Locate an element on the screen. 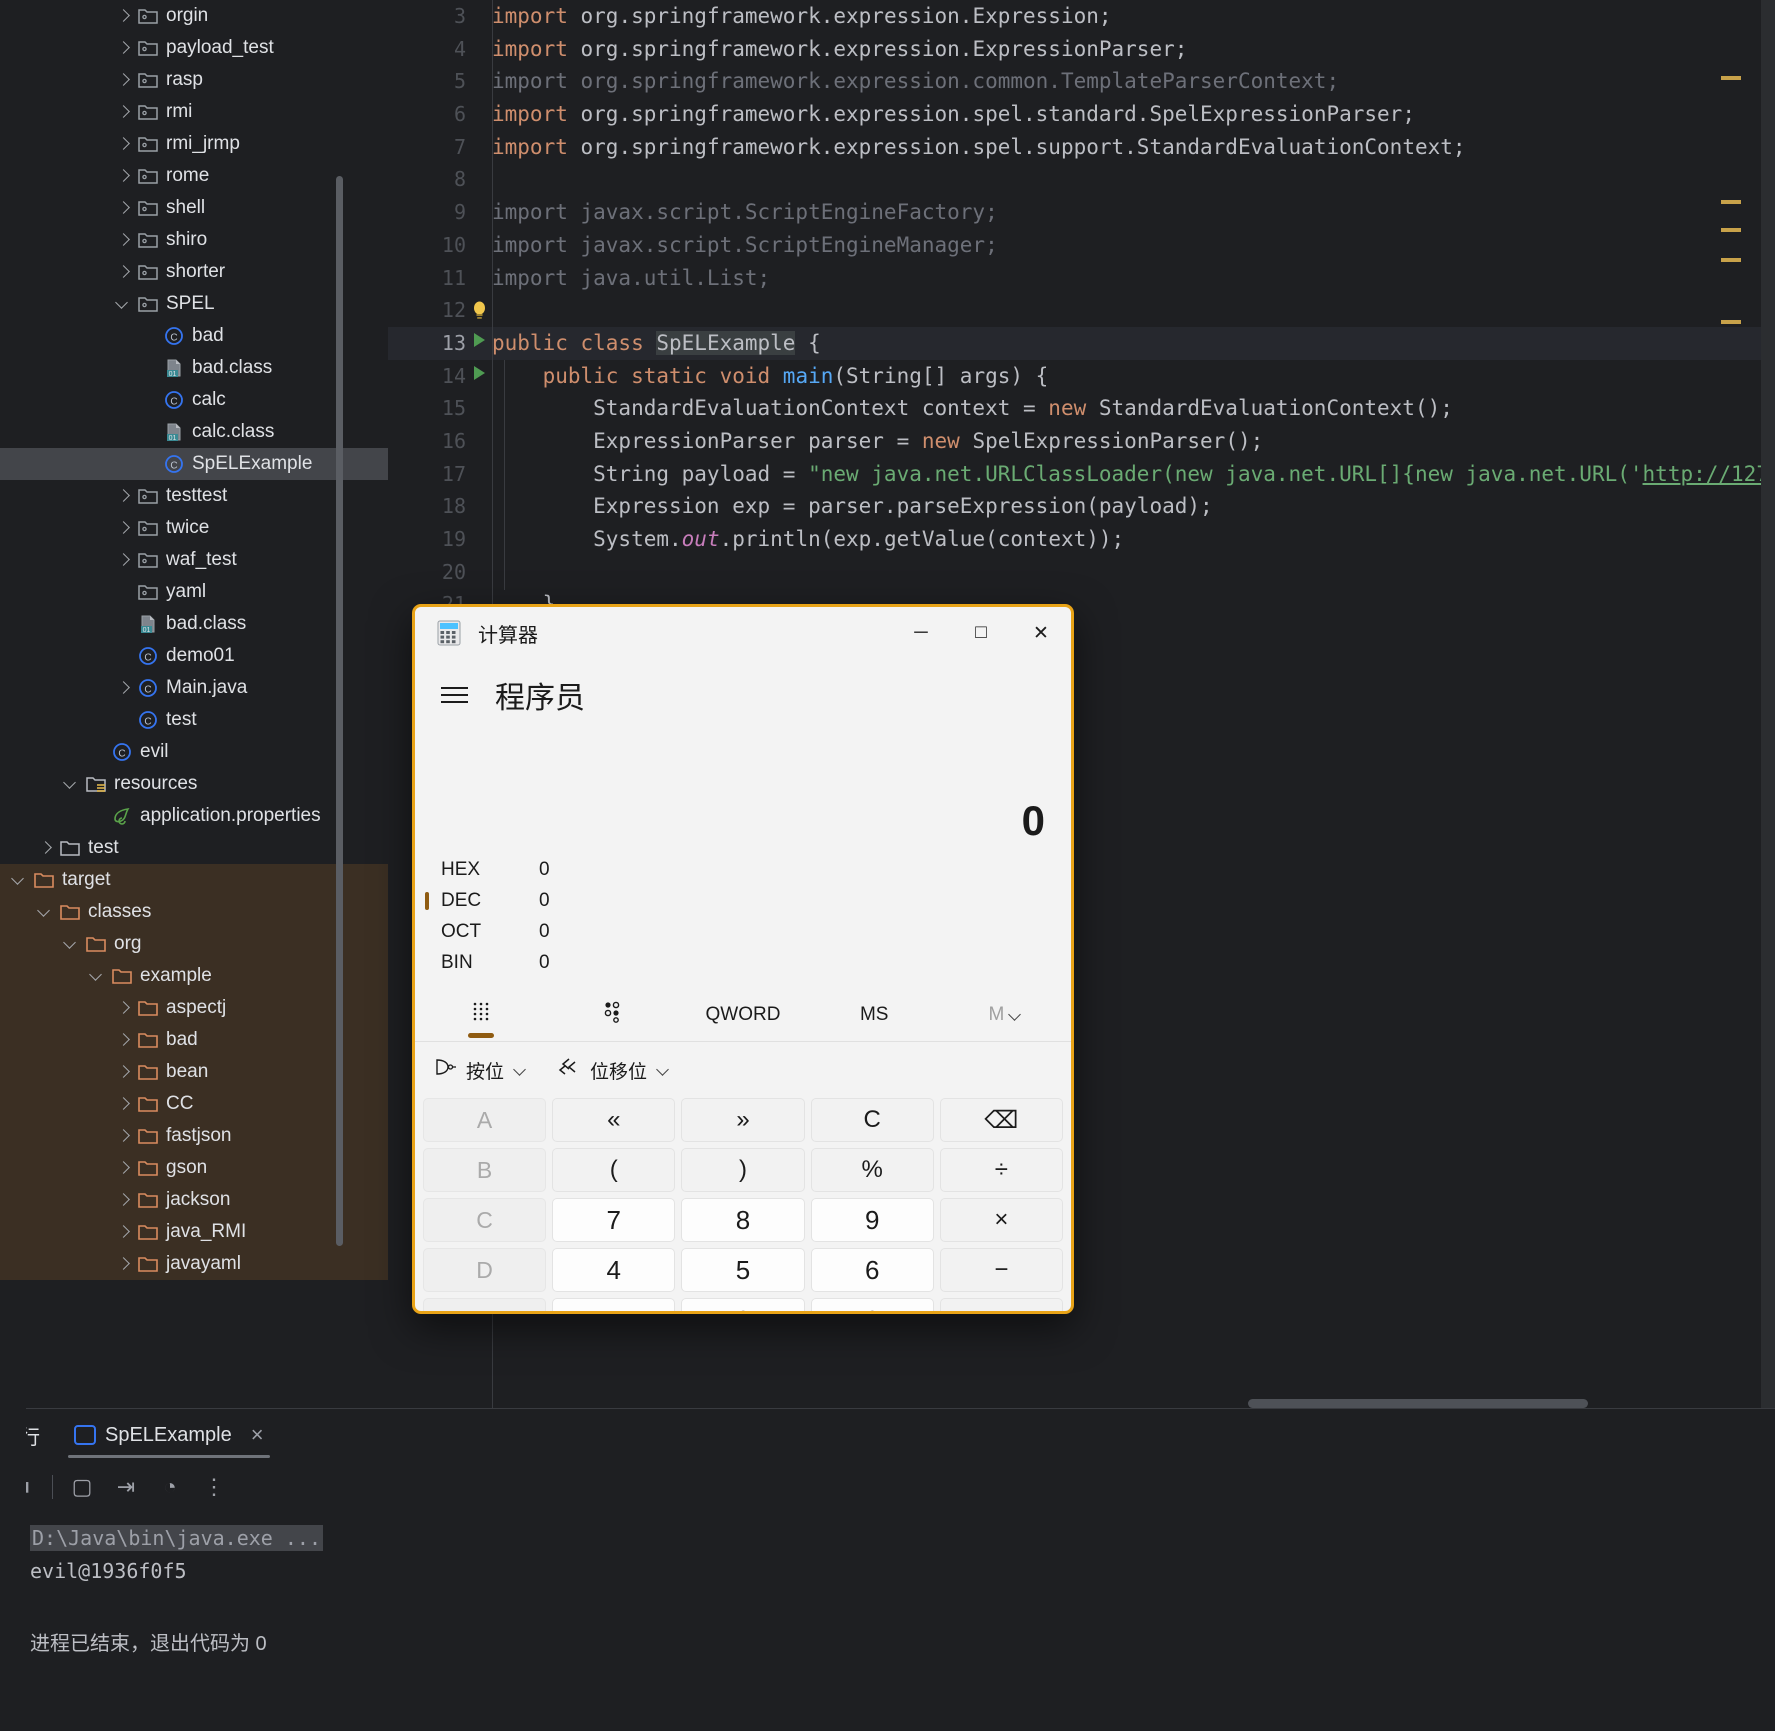 The width and height of the screenshot is (1775, 1731). key-paren-close: ) is located at coordinates (743, 1170).